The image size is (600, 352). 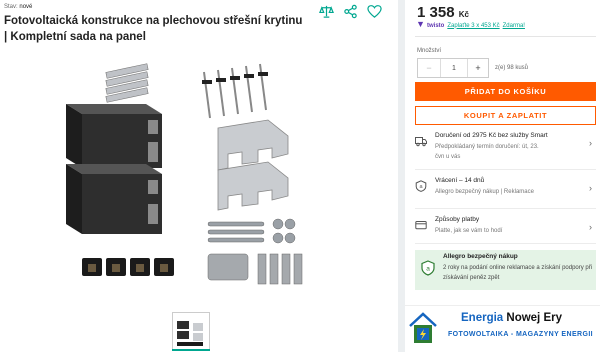 What do you see at coordinates (436, 12) in the screenshot?
I see `price-amount: 1 358` at bounding box center [436, 12].